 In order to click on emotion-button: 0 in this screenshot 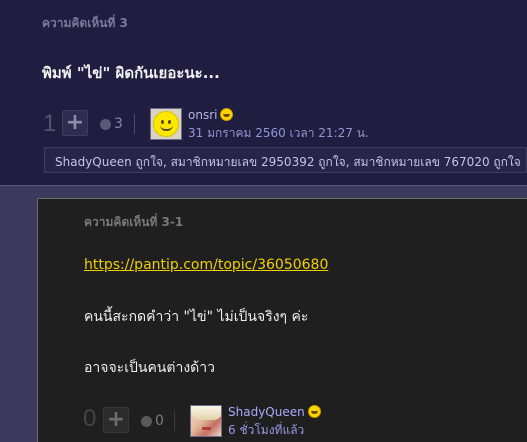, I will do `click(152, 421)`.